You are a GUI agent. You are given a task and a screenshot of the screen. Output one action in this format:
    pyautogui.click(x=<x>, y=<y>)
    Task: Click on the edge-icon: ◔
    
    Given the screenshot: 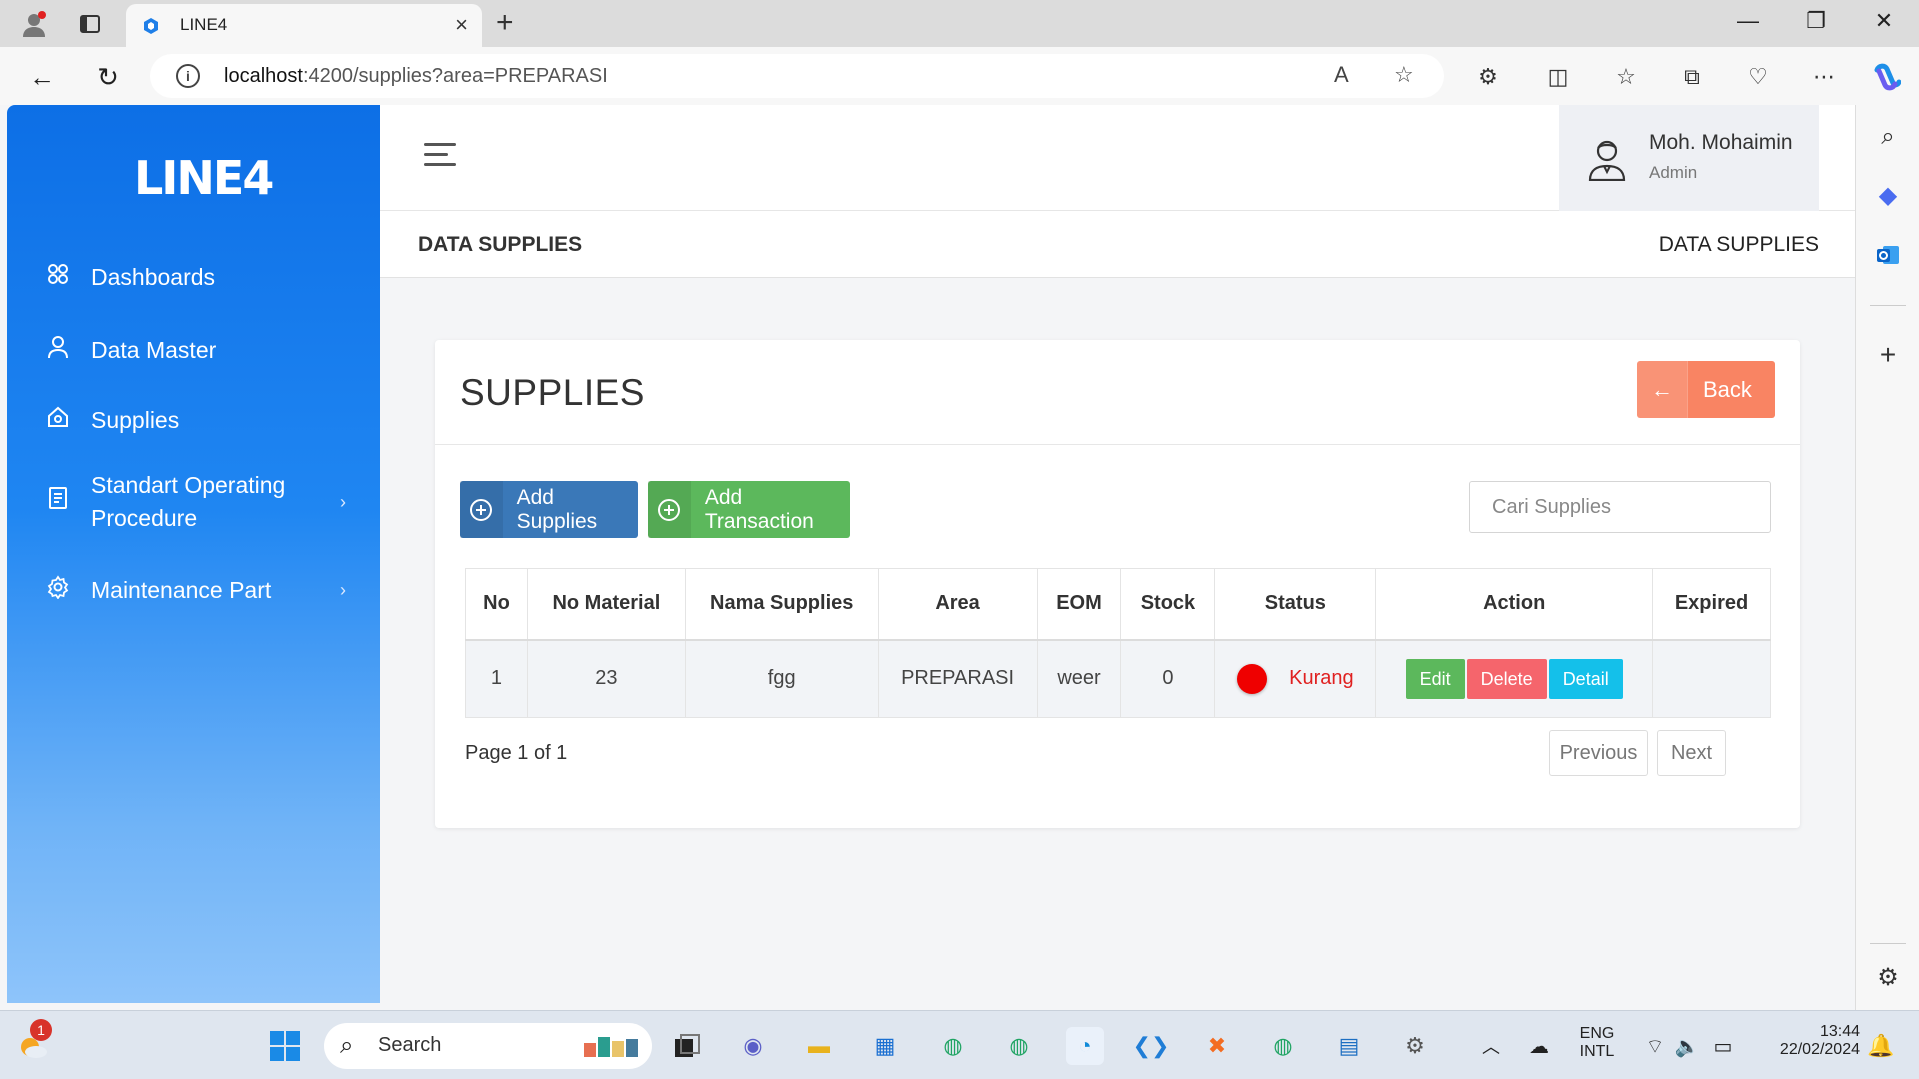 What is the action you would take?
    pyautogui.click(x=1085, y=1046)
    